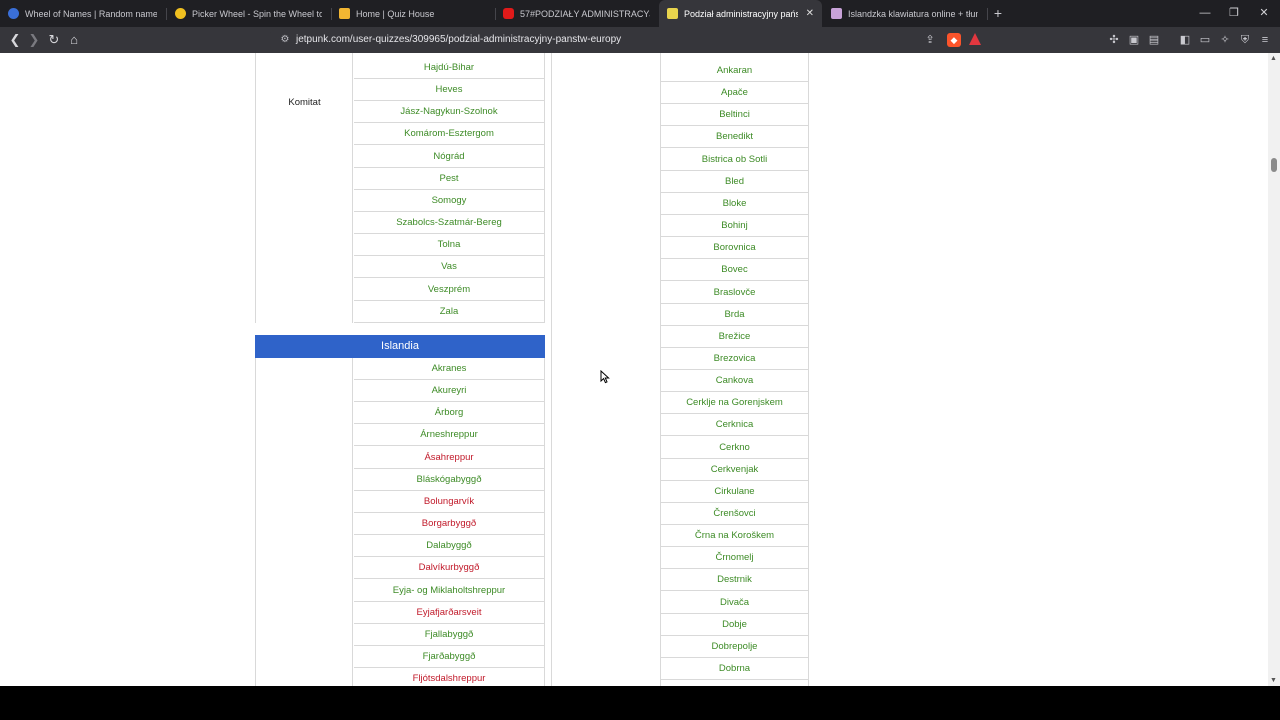  I want to click on tab-podzial-administracyjny: Podział administracyjny państw ✕, so click(740, 13).